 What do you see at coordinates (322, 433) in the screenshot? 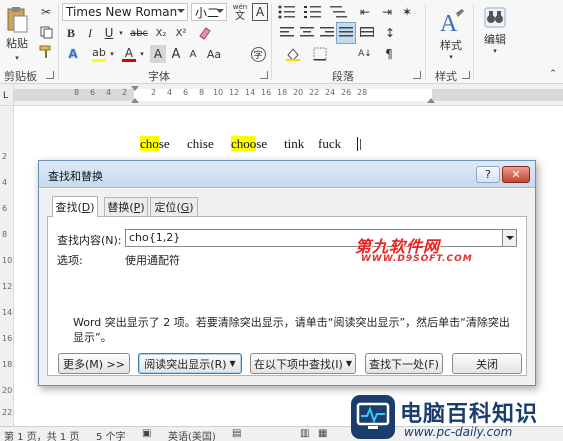
I see `view-print-icon: ▦` at bounding box center [322, 433].